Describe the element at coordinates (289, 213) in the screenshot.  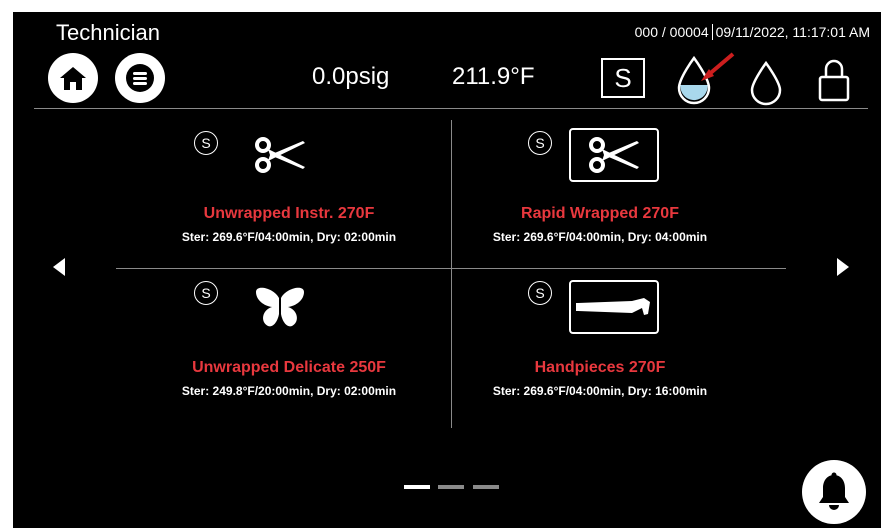
I see `program-name: Unwrapped Instr. 270F` at that location.